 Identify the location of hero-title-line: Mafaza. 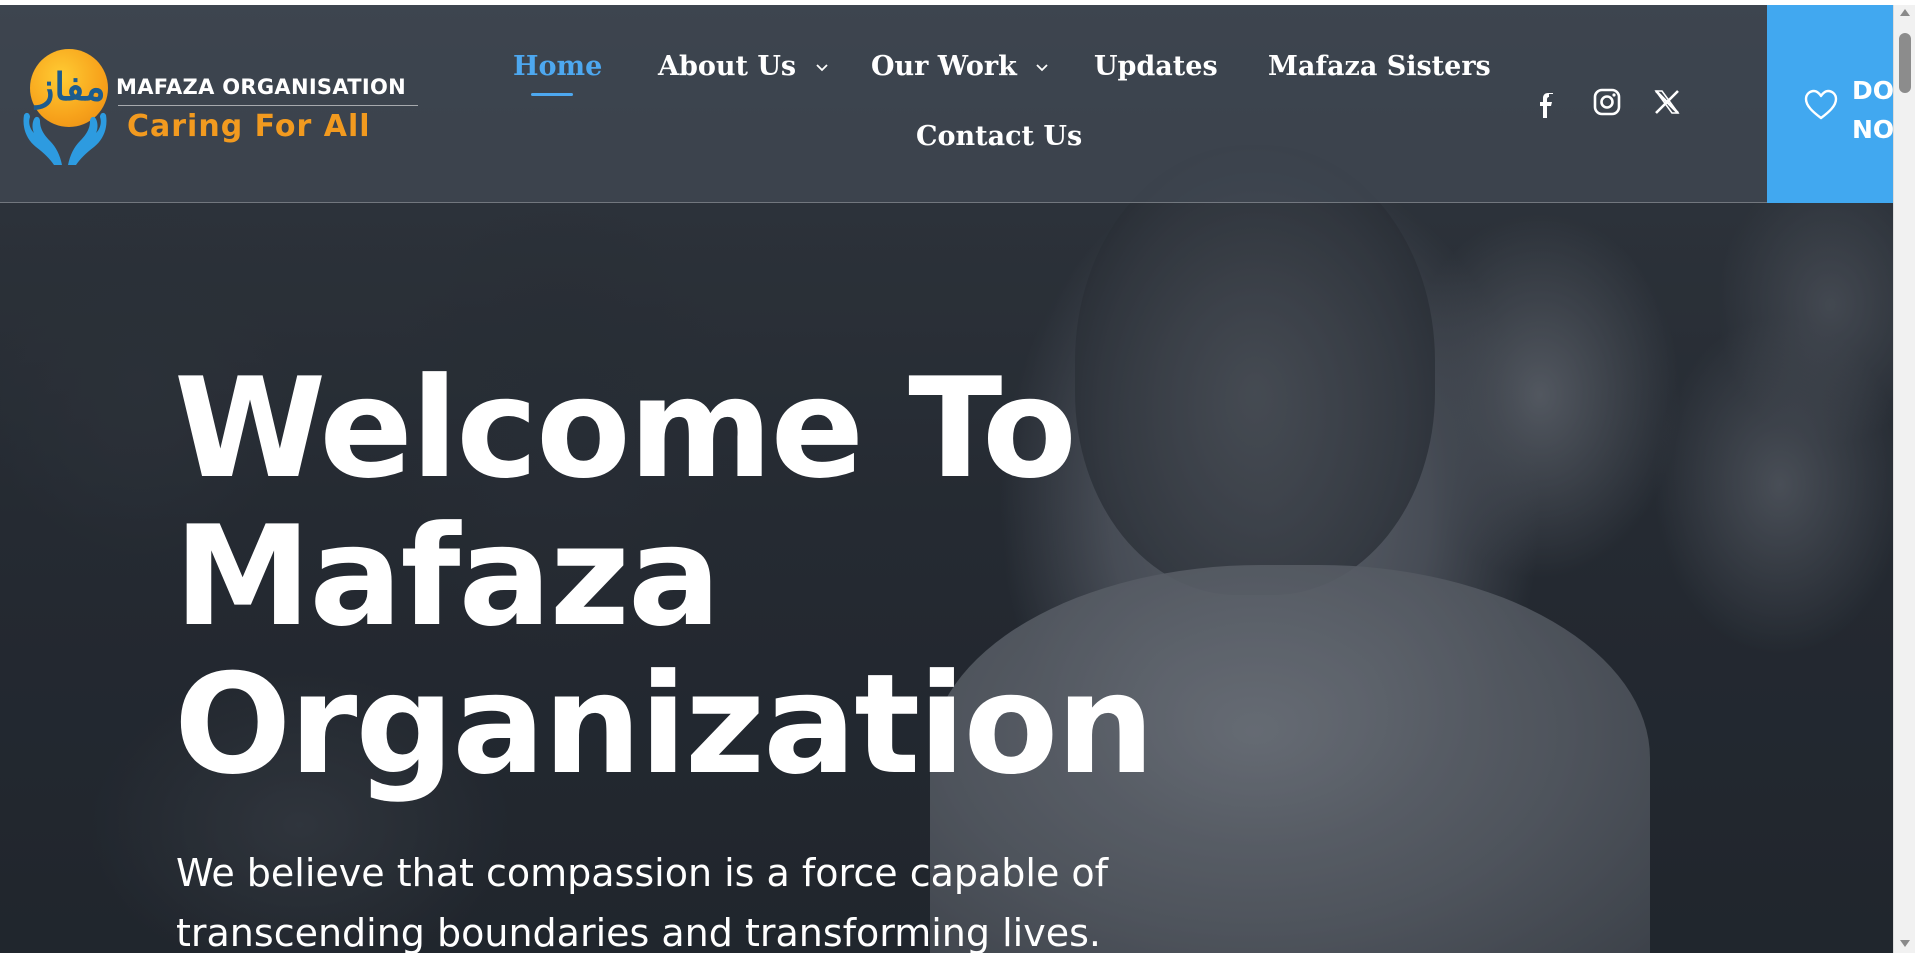
(447, 576).